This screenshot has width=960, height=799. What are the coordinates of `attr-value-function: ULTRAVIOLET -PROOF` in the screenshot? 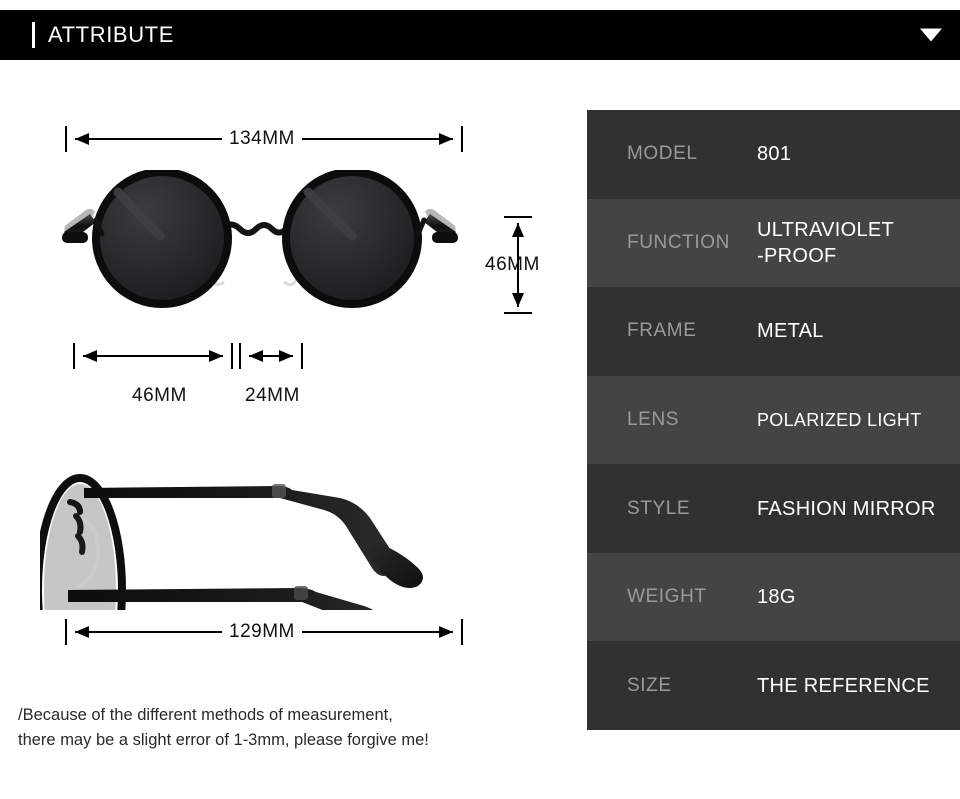 It's located at (826, 242).